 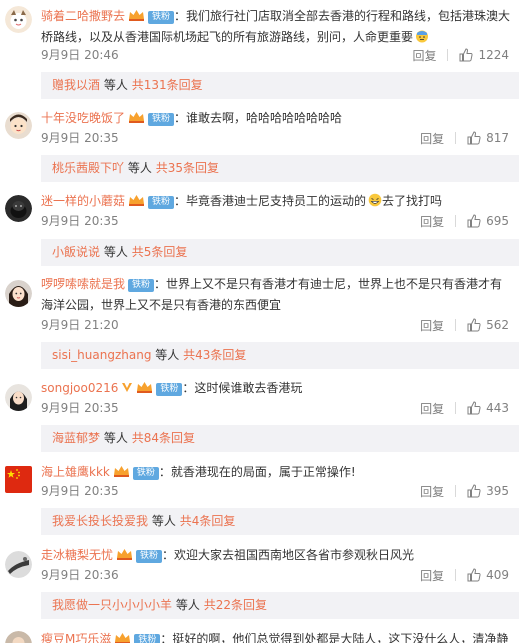 I want to click on comment-body: 瘦豆M巧乐滋 铁粉 ：挺好的啊，他们总觉得到处都是大陆人，这下没什么人，清净静, so click(x=277, y=636).